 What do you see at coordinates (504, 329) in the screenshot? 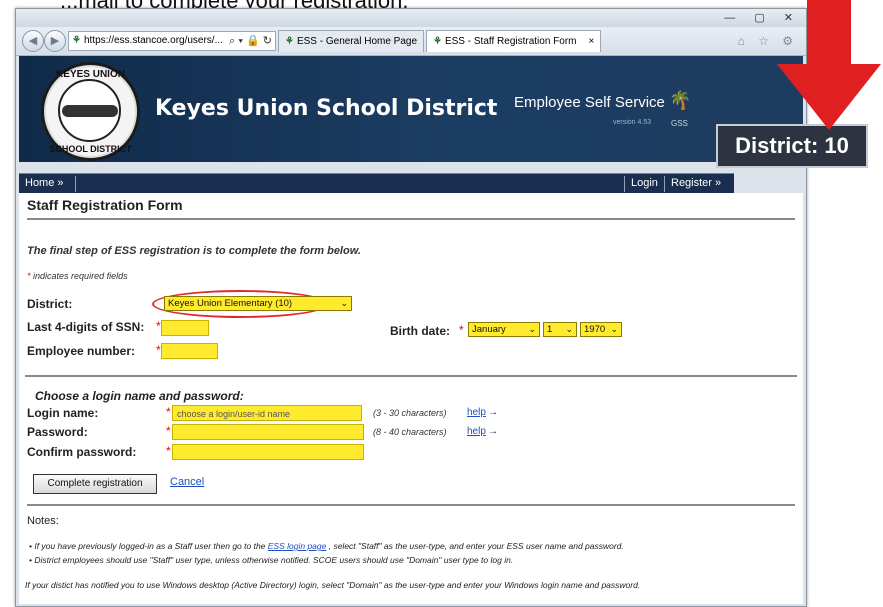
I see `birth-month-select: January ⌄` at bounding box center [504, 329].